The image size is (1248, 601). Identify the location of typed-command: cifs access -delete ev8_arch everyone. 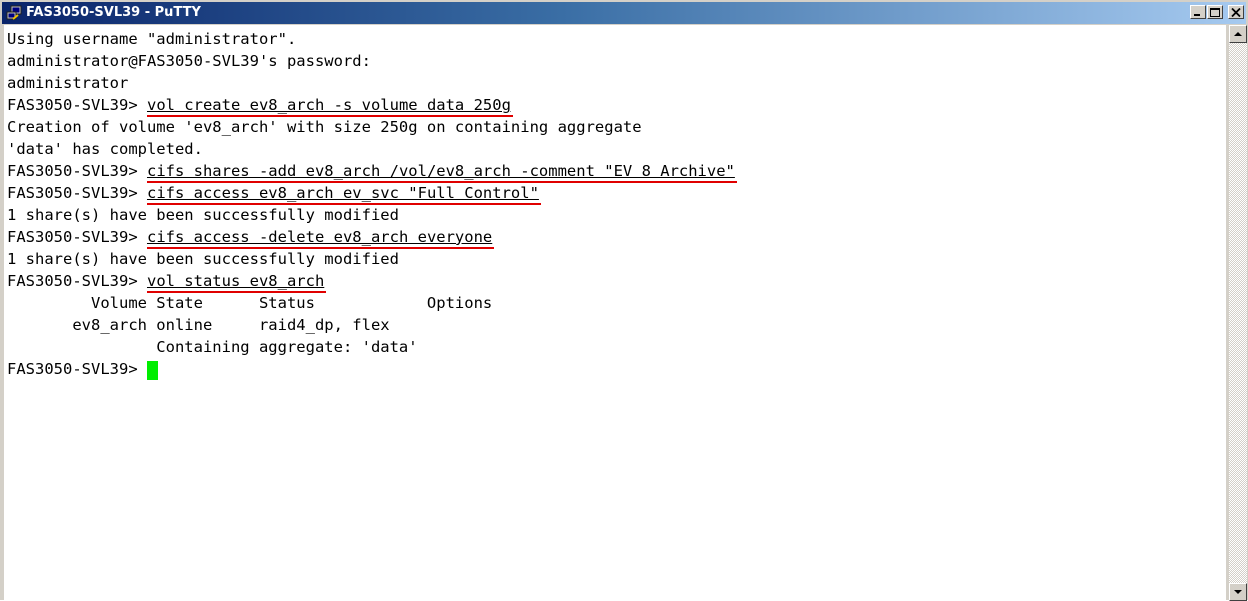
(319, 237).